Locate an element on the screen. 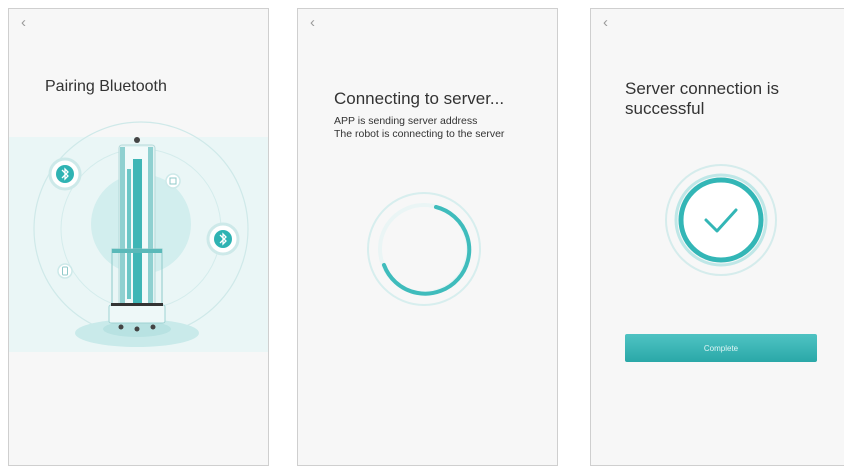 The image size is (844, 470). spinner-icon is located at coordinates (424, 249).